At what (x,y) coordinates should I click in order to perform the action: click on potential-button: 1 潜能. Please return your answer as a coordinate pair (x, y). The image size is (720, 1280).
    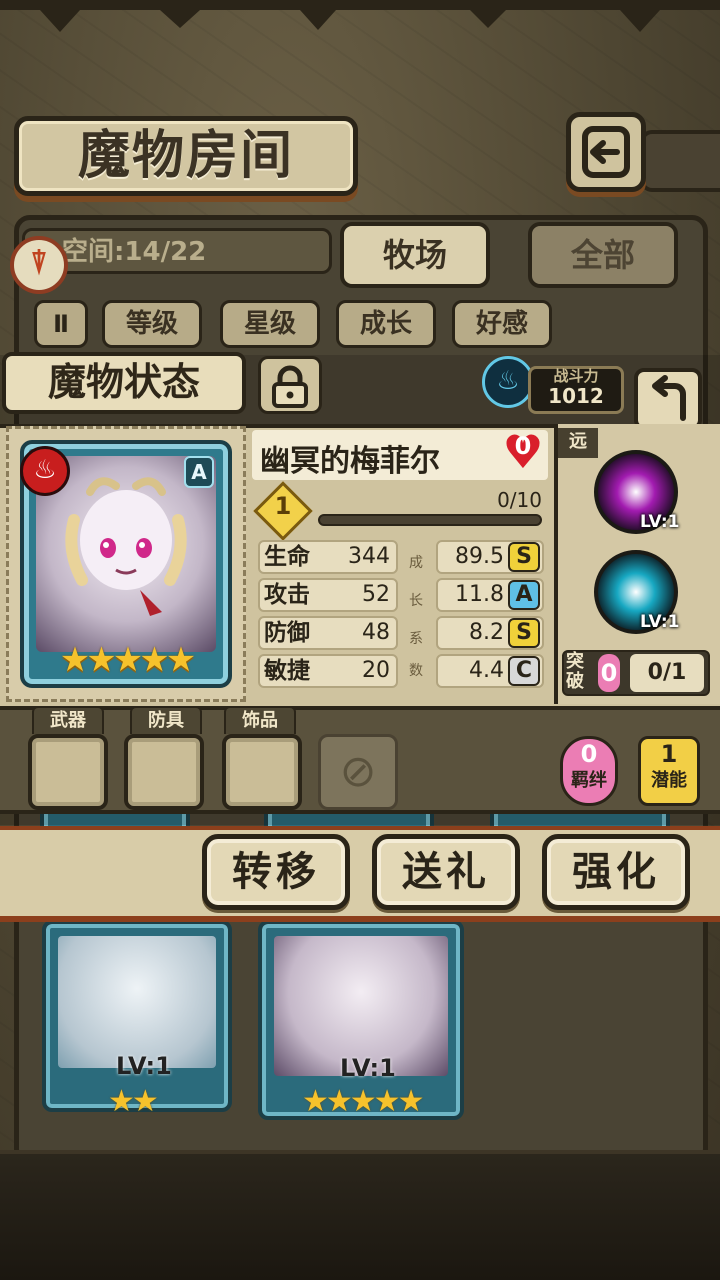
    Looking at the image, I should click on (669, 771).